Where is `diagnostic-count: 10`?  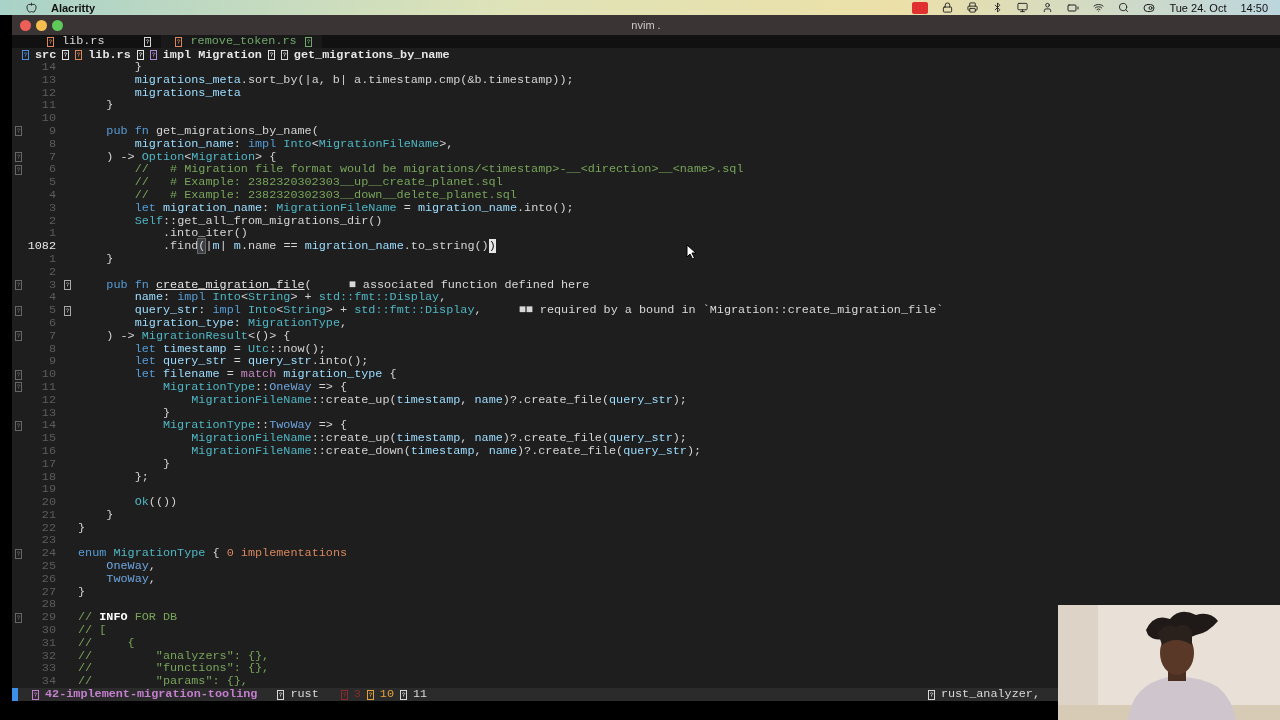
diagnostic-count: 10 is located at coordinates (386, 695).